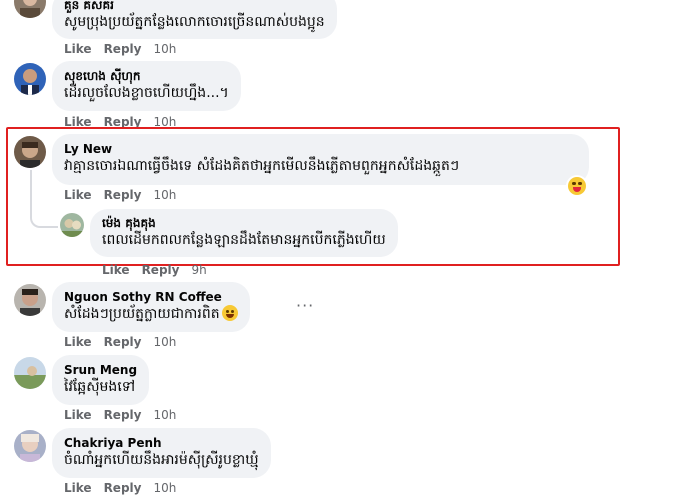 The image size is (675, 500). Describe the element at coordinates (161, 460) in the screenshot. I see `comment-text: ចំណាំអ្នកហើយនឹងអារម៉ស៊ីស្រីរូបខ្លាឃ្មុំ` at that location.